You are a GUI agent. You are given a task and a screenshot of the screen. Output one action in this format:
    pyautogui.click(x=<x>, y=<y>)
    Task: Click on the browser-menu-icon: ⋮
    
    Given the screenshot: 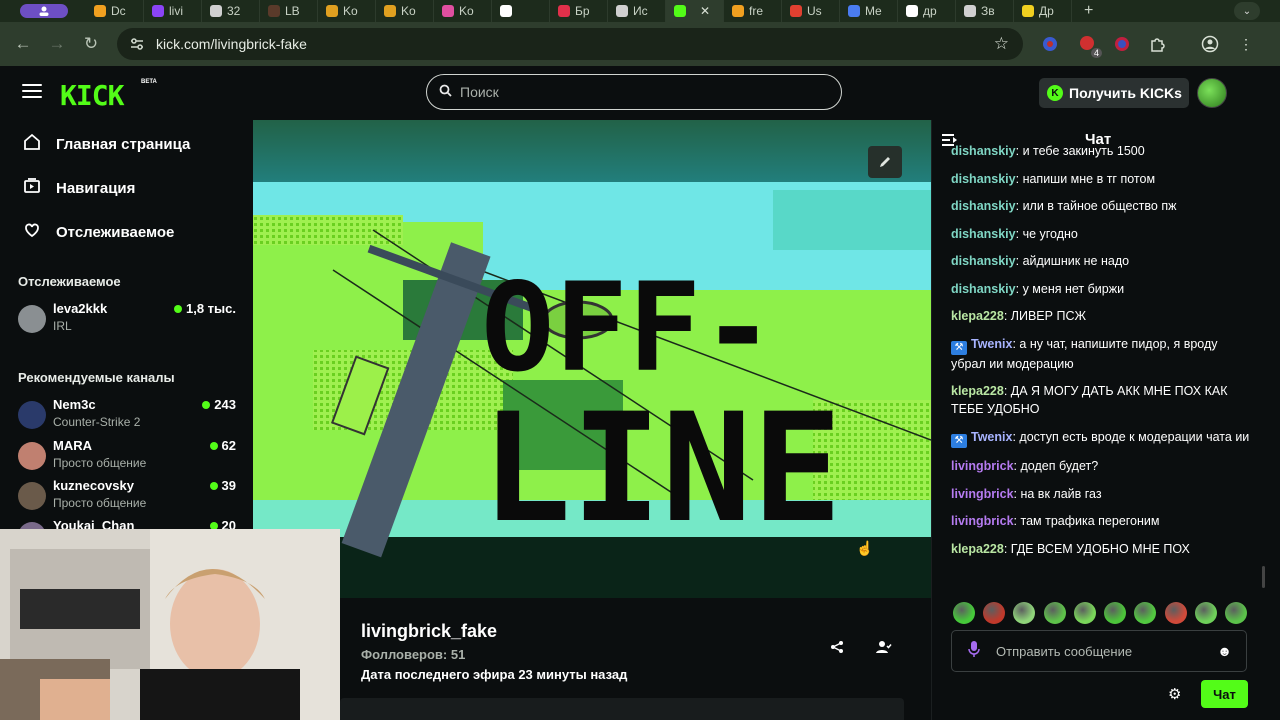 What is the action you would take?
    pyautogui.click(x=1246, y=44)
    